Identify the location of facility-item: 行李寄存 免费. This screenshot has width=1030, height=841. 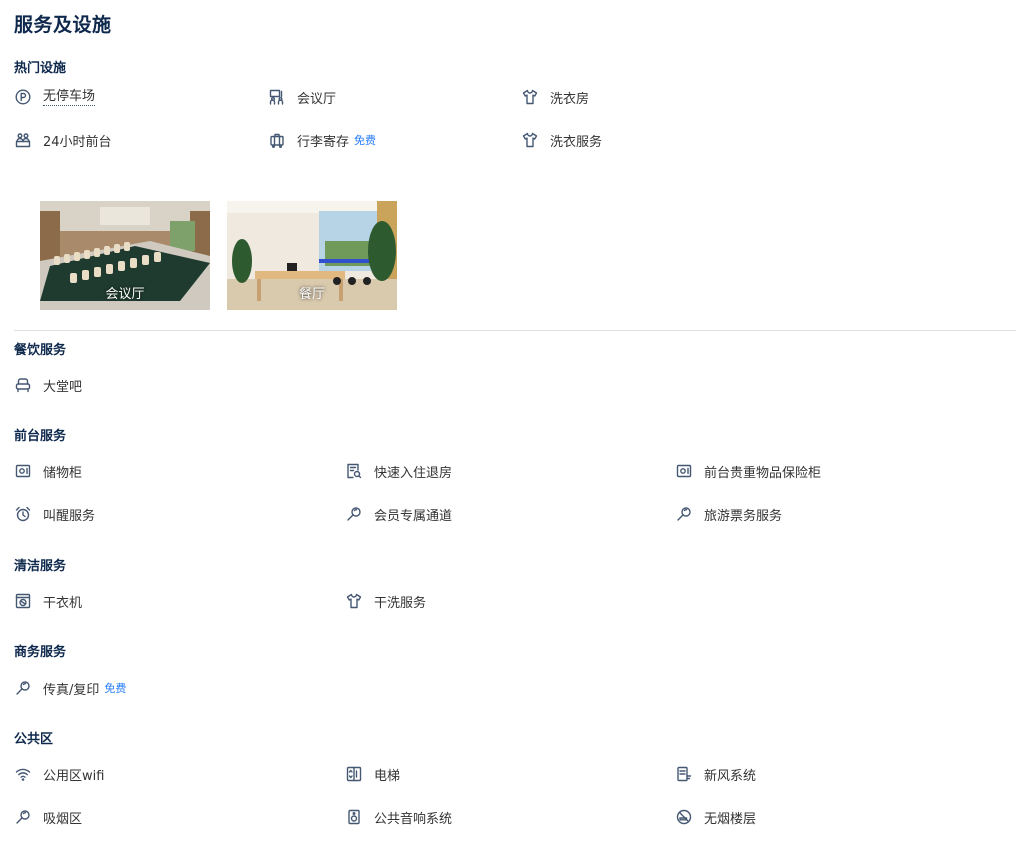
(322, 140).